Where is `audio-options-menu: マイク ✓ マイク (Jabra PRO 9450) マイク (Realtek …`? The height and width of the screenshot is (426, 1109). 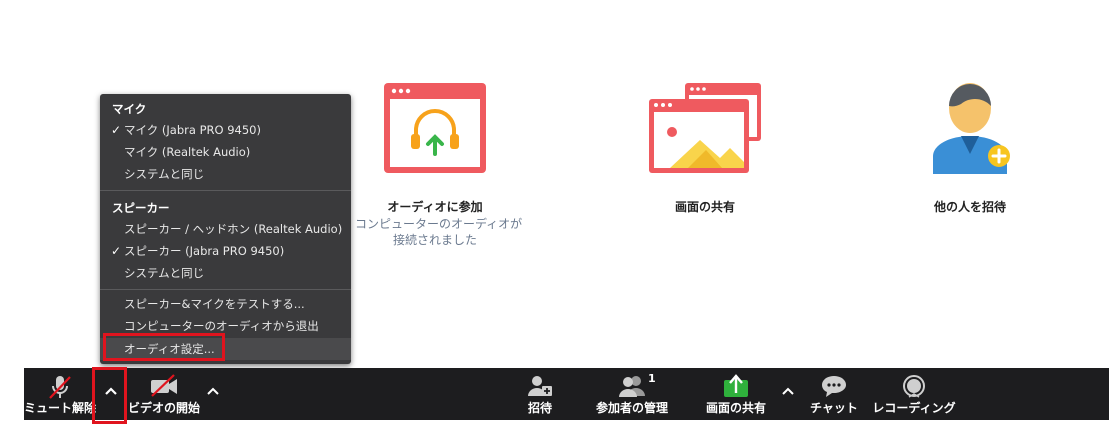 audio-options-menu: マイク ✓ マイク (Jabra PRO 9450) マイク (Realtek … is located at coordinates (225, 229).